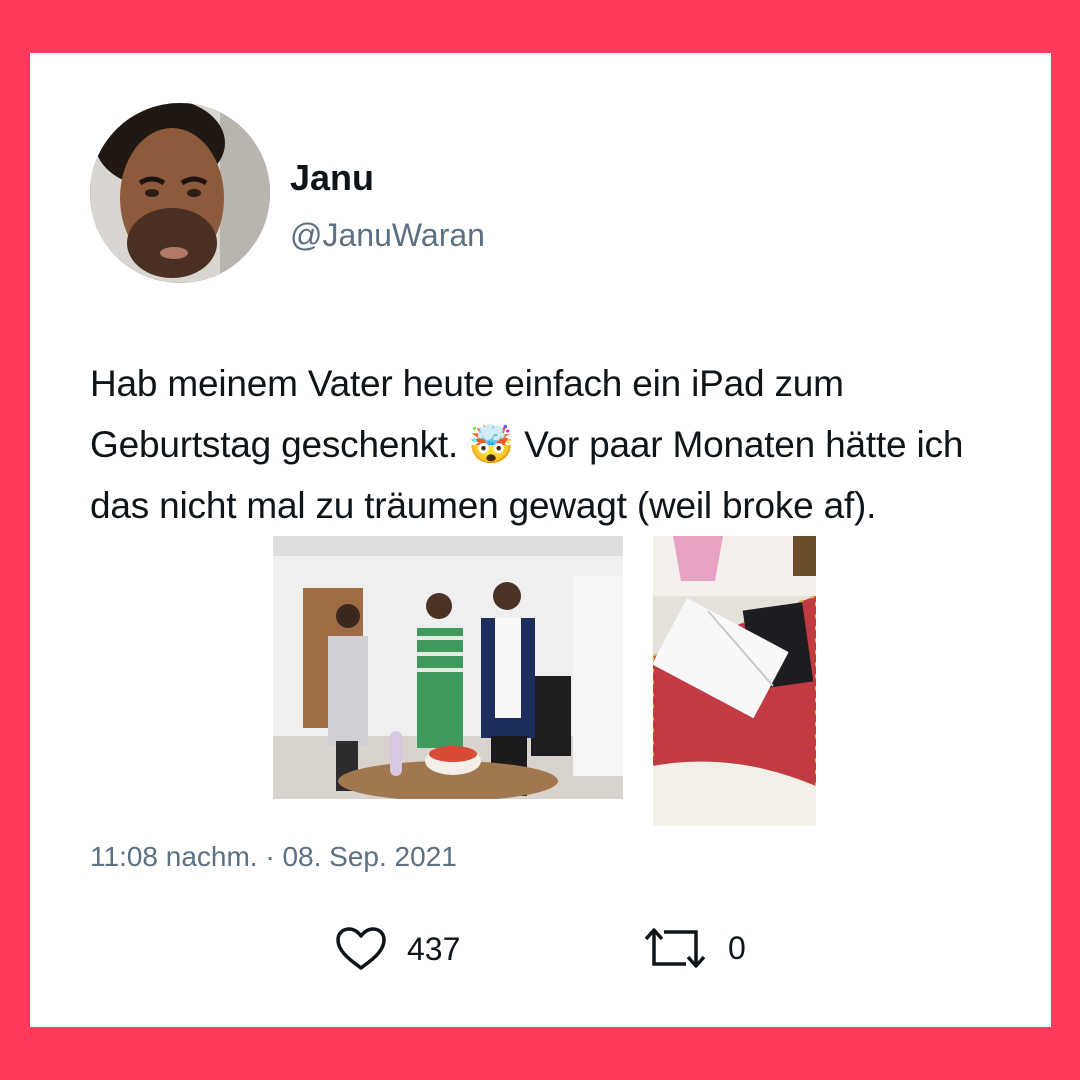 This screenshot has width=1080, height=1080. Describe the element at coordinates (737, 947) in the screenshot. I see `retweet-count: 0` at that location.